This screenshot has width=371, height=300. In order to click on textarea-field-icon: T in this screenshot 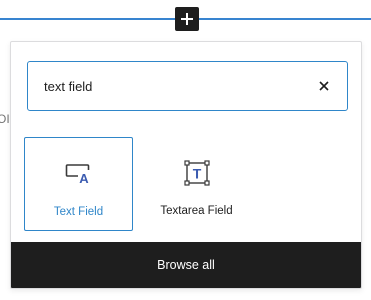, I will do `click(196, 173)`.